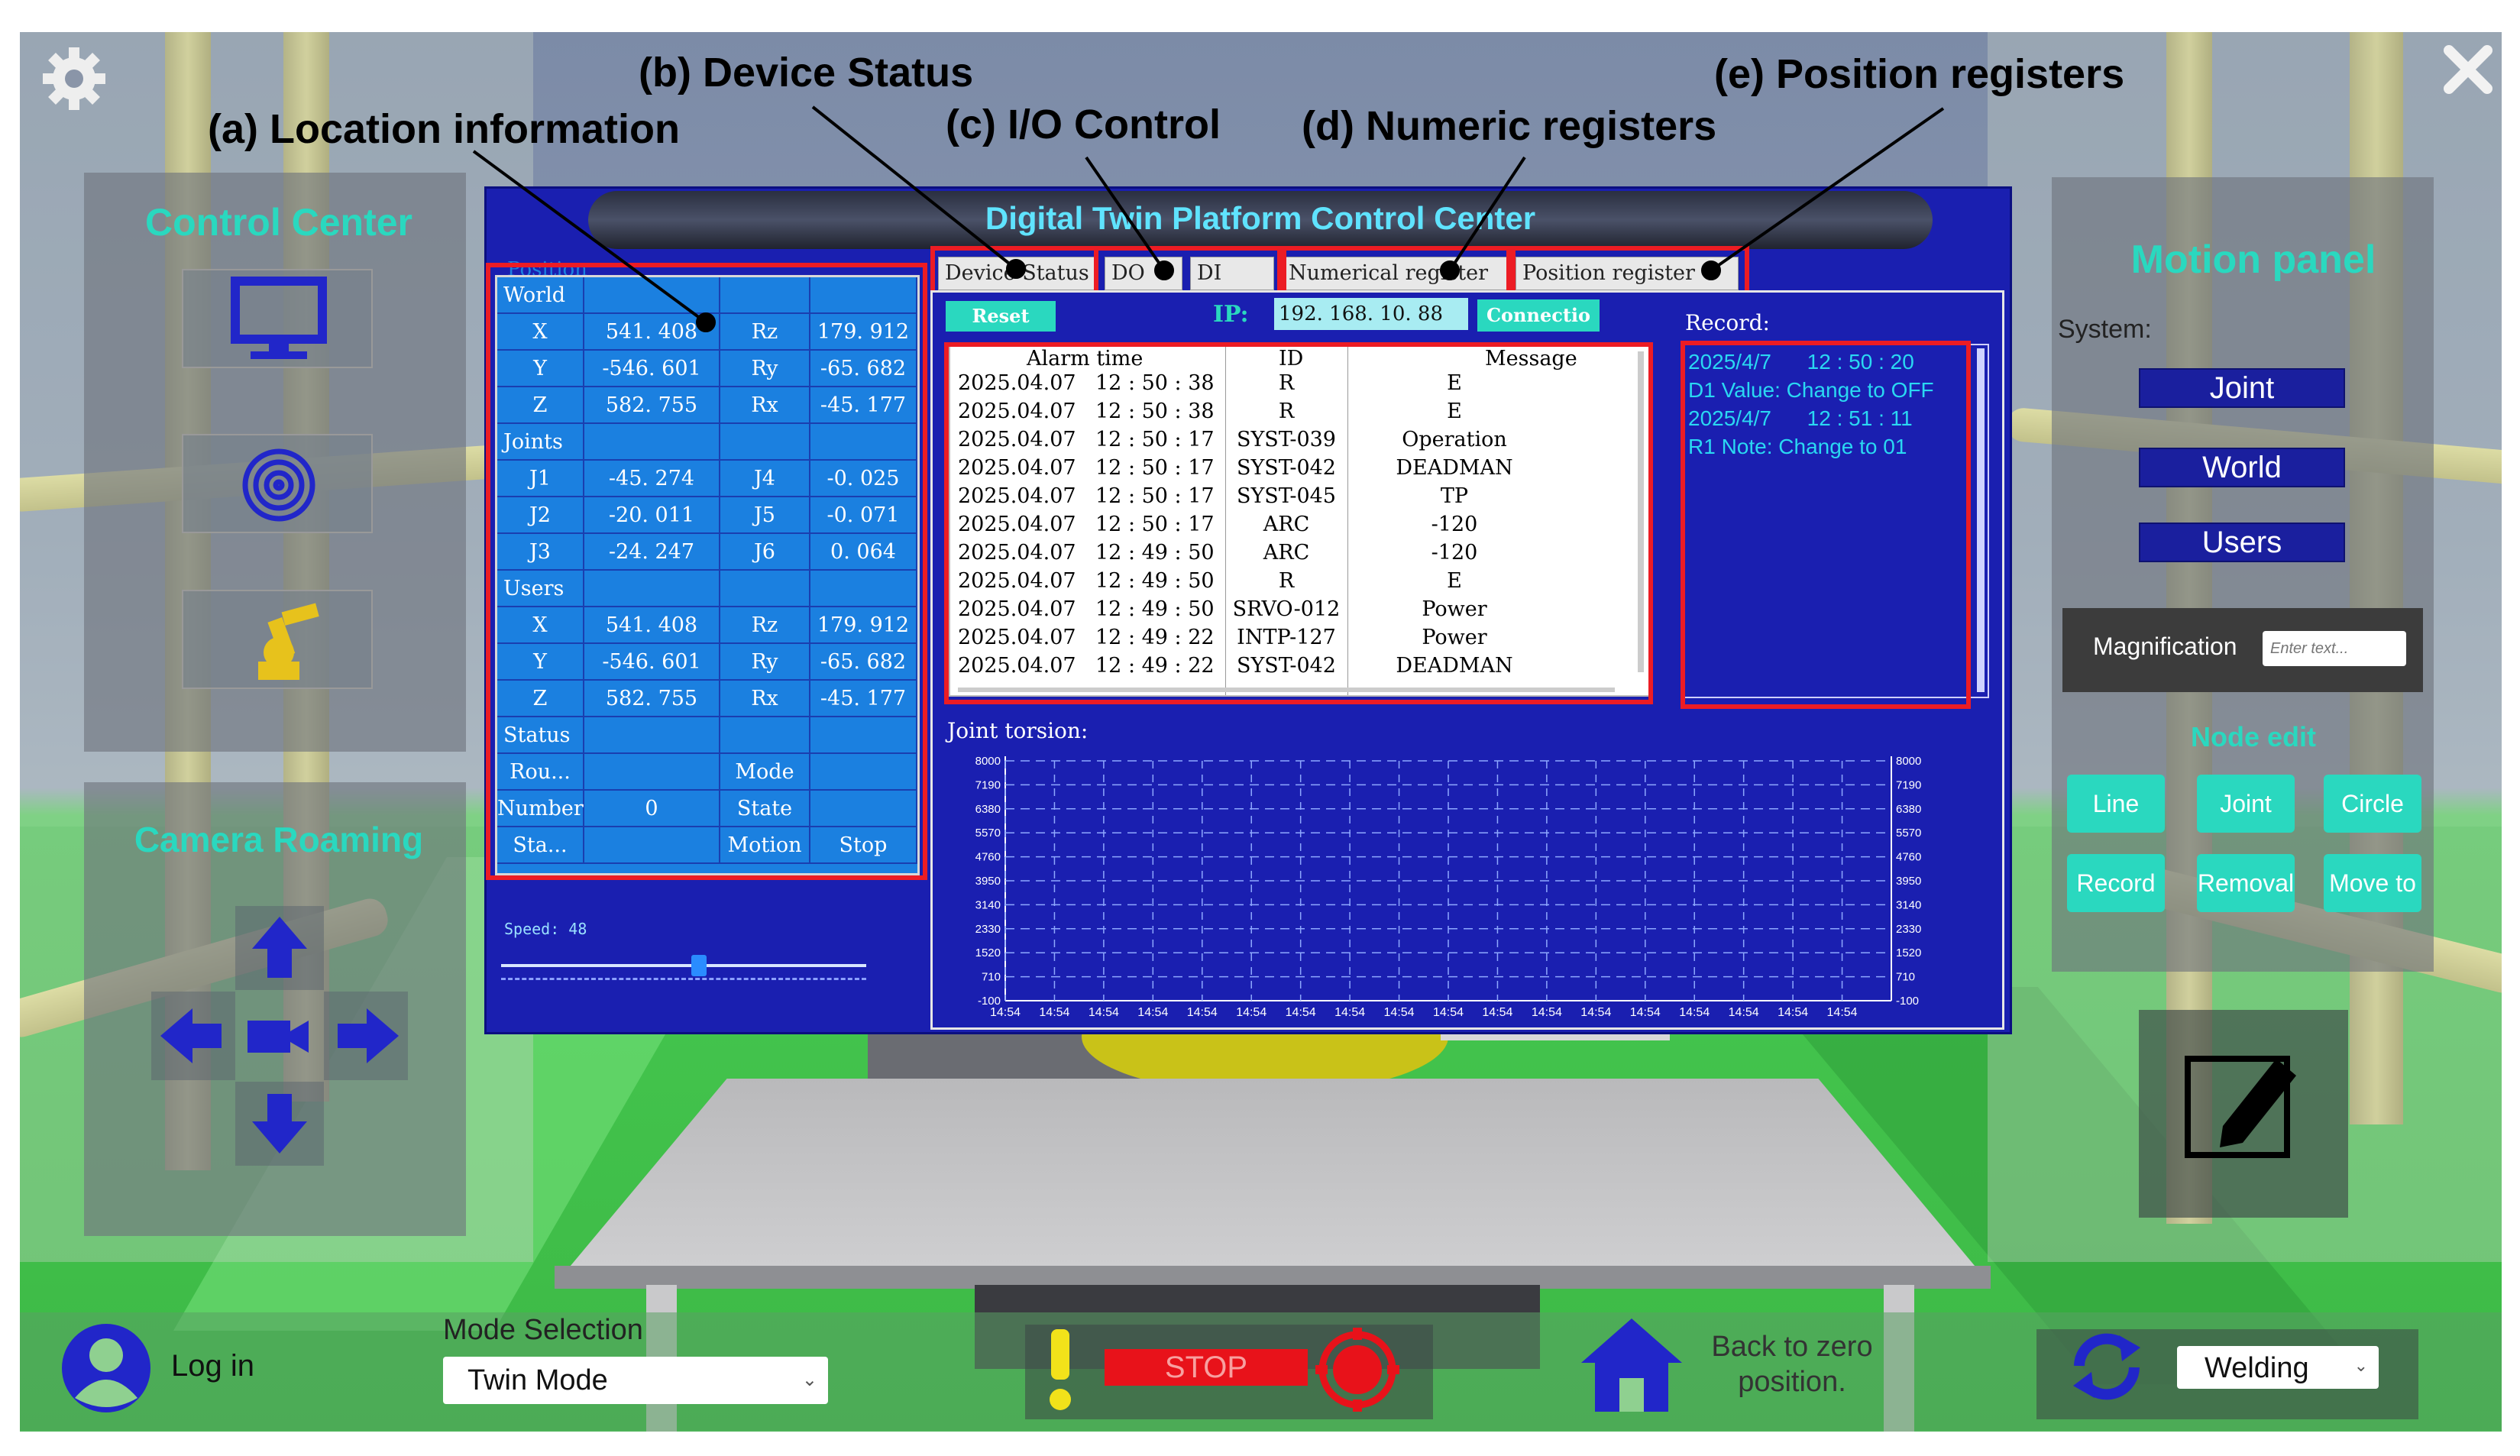  I want to click on reset-button: Reset, so click(1001, 317).